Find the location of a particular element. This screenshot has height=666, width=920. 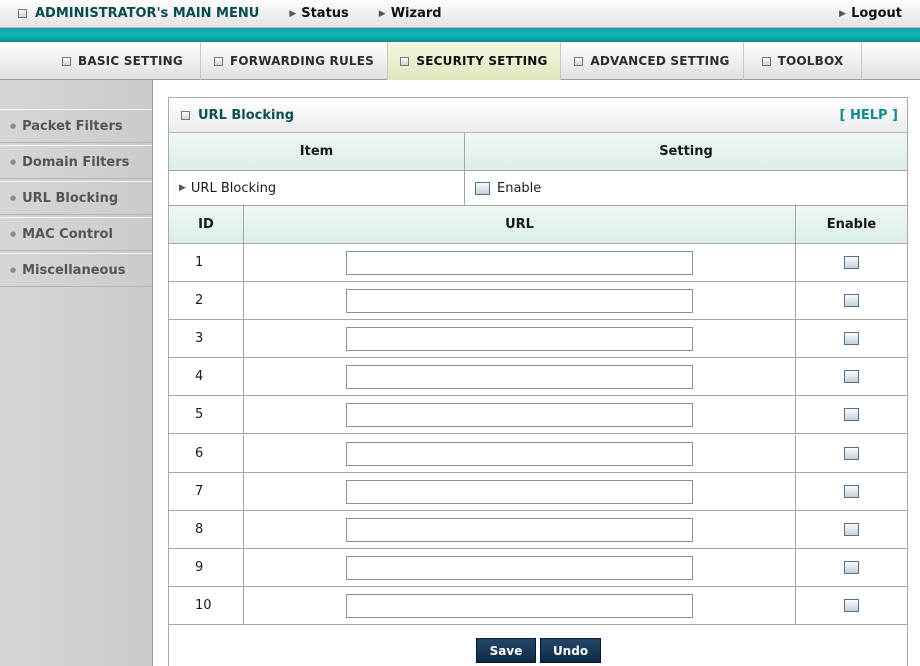

sidebar-item-miscellaneous: ● Miscellaneous is located at coordinates (76, 270).